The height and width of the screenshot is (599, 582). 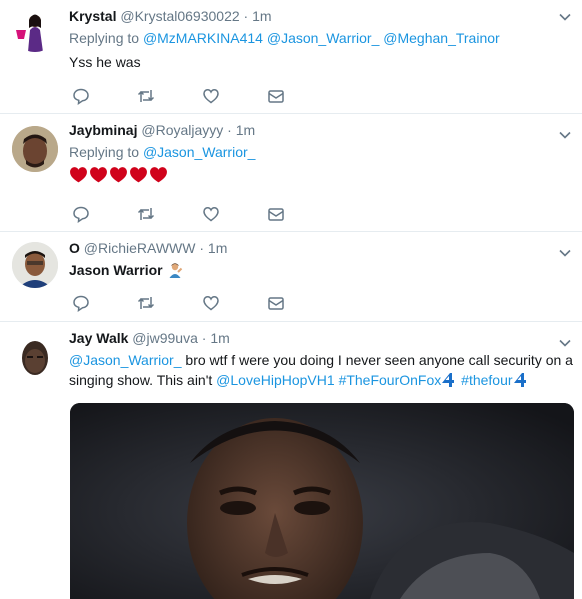 I want to click on mention-link: @MzMARKINA414, so click(x=203, y=38).